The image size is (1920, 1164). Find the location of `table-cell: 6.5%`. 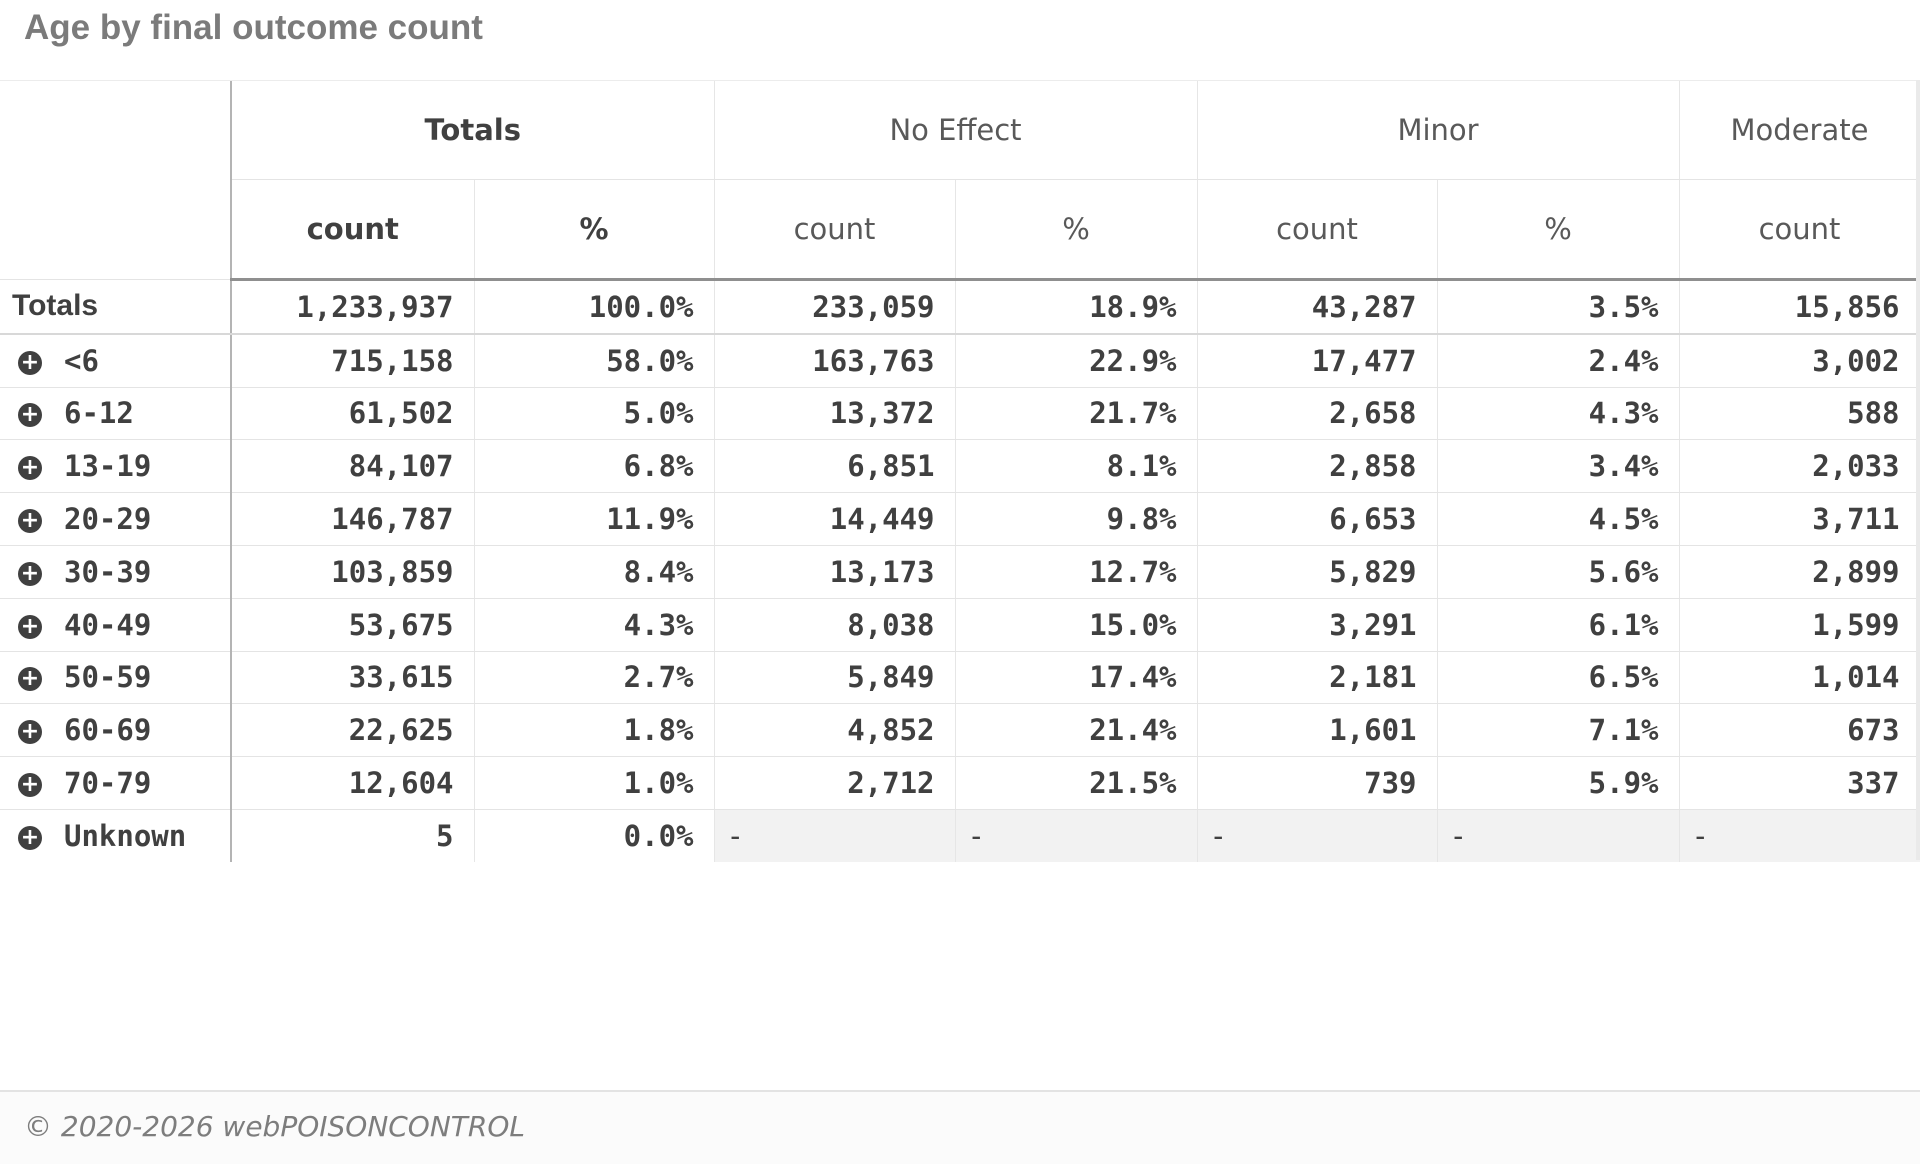

table-cell: 6.5% is located at coordinates (1558, 678).